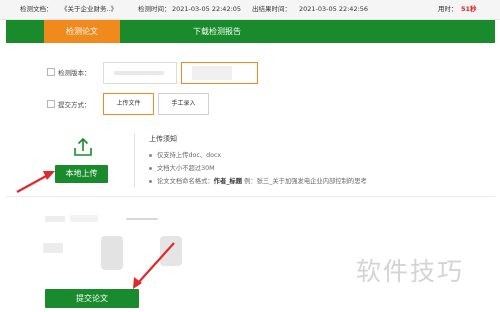 Image resolution: width=500 pixels, height=312 pixels. Describe the element at coordinates (95, 230) in the screenshot. I see `annotation-arrows` at that location.